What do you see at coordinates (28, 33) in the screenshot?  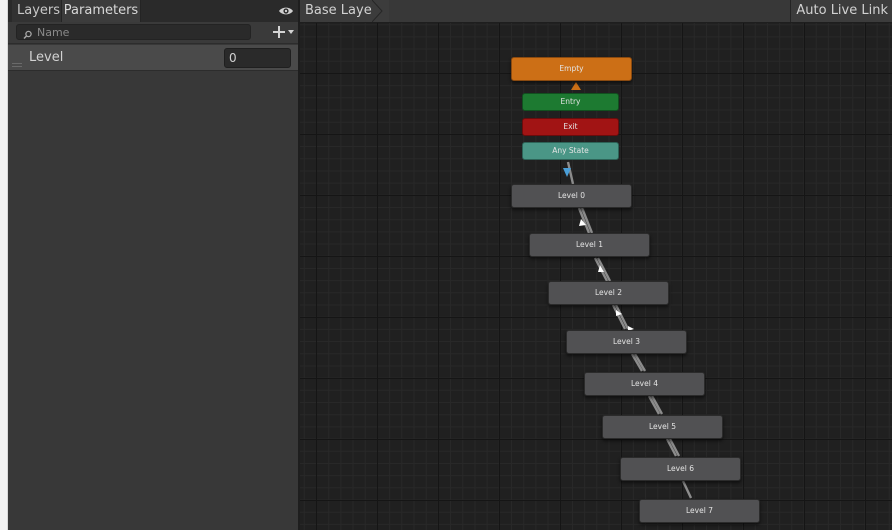 I see `search-icon` at bounding box center [28, 33].